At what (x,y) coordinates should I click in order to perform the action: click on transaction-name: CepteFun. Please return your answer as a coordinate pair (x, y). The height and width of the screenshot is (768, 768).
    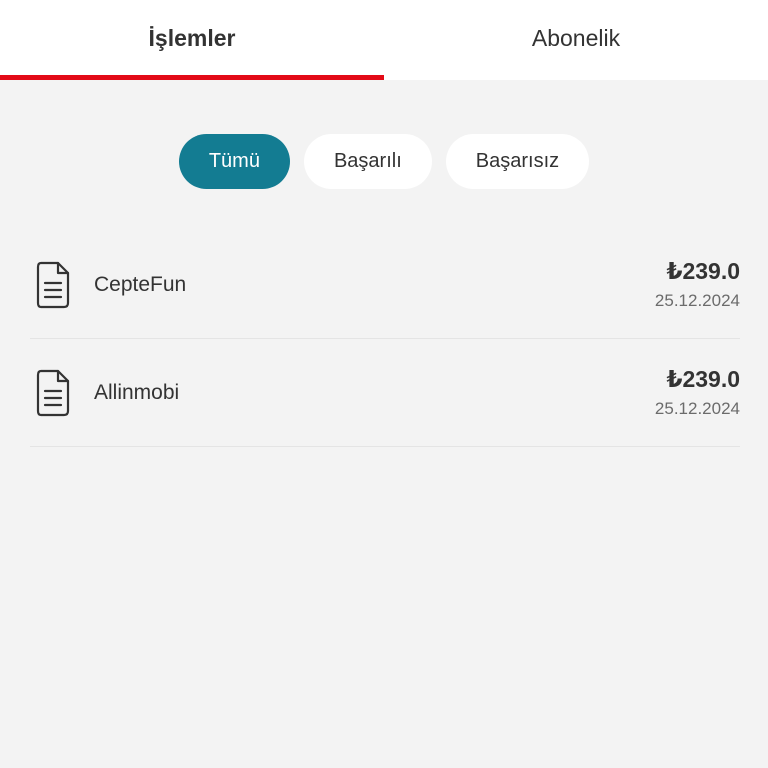
    Looking at the image, I should click on (140, 284).